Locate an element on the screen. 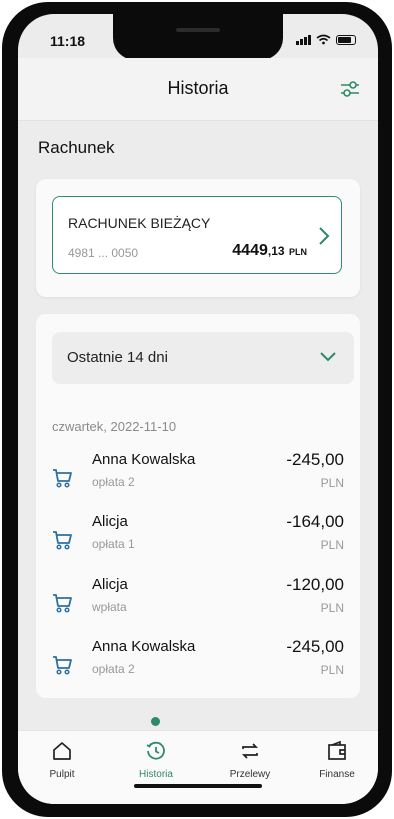  tab-pulpit: Pulpit is located at coordinates (62, 764).